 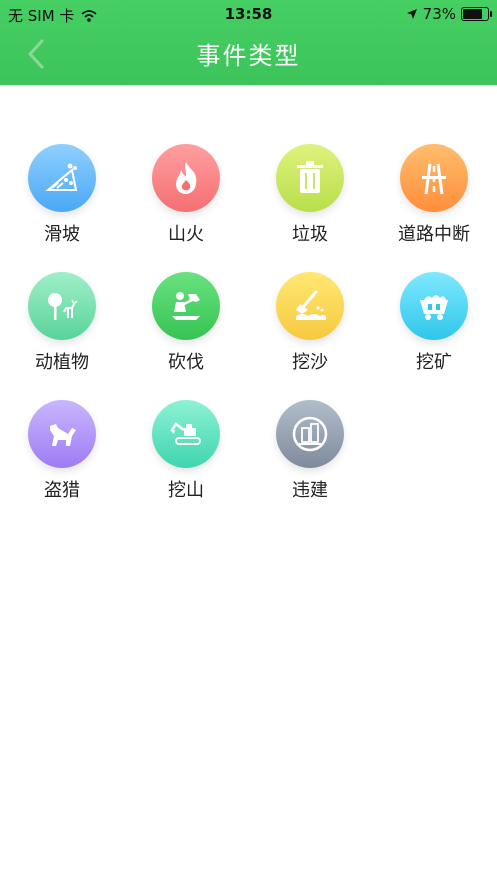 I want to click on battery-icon, so click(x=476, y=14).